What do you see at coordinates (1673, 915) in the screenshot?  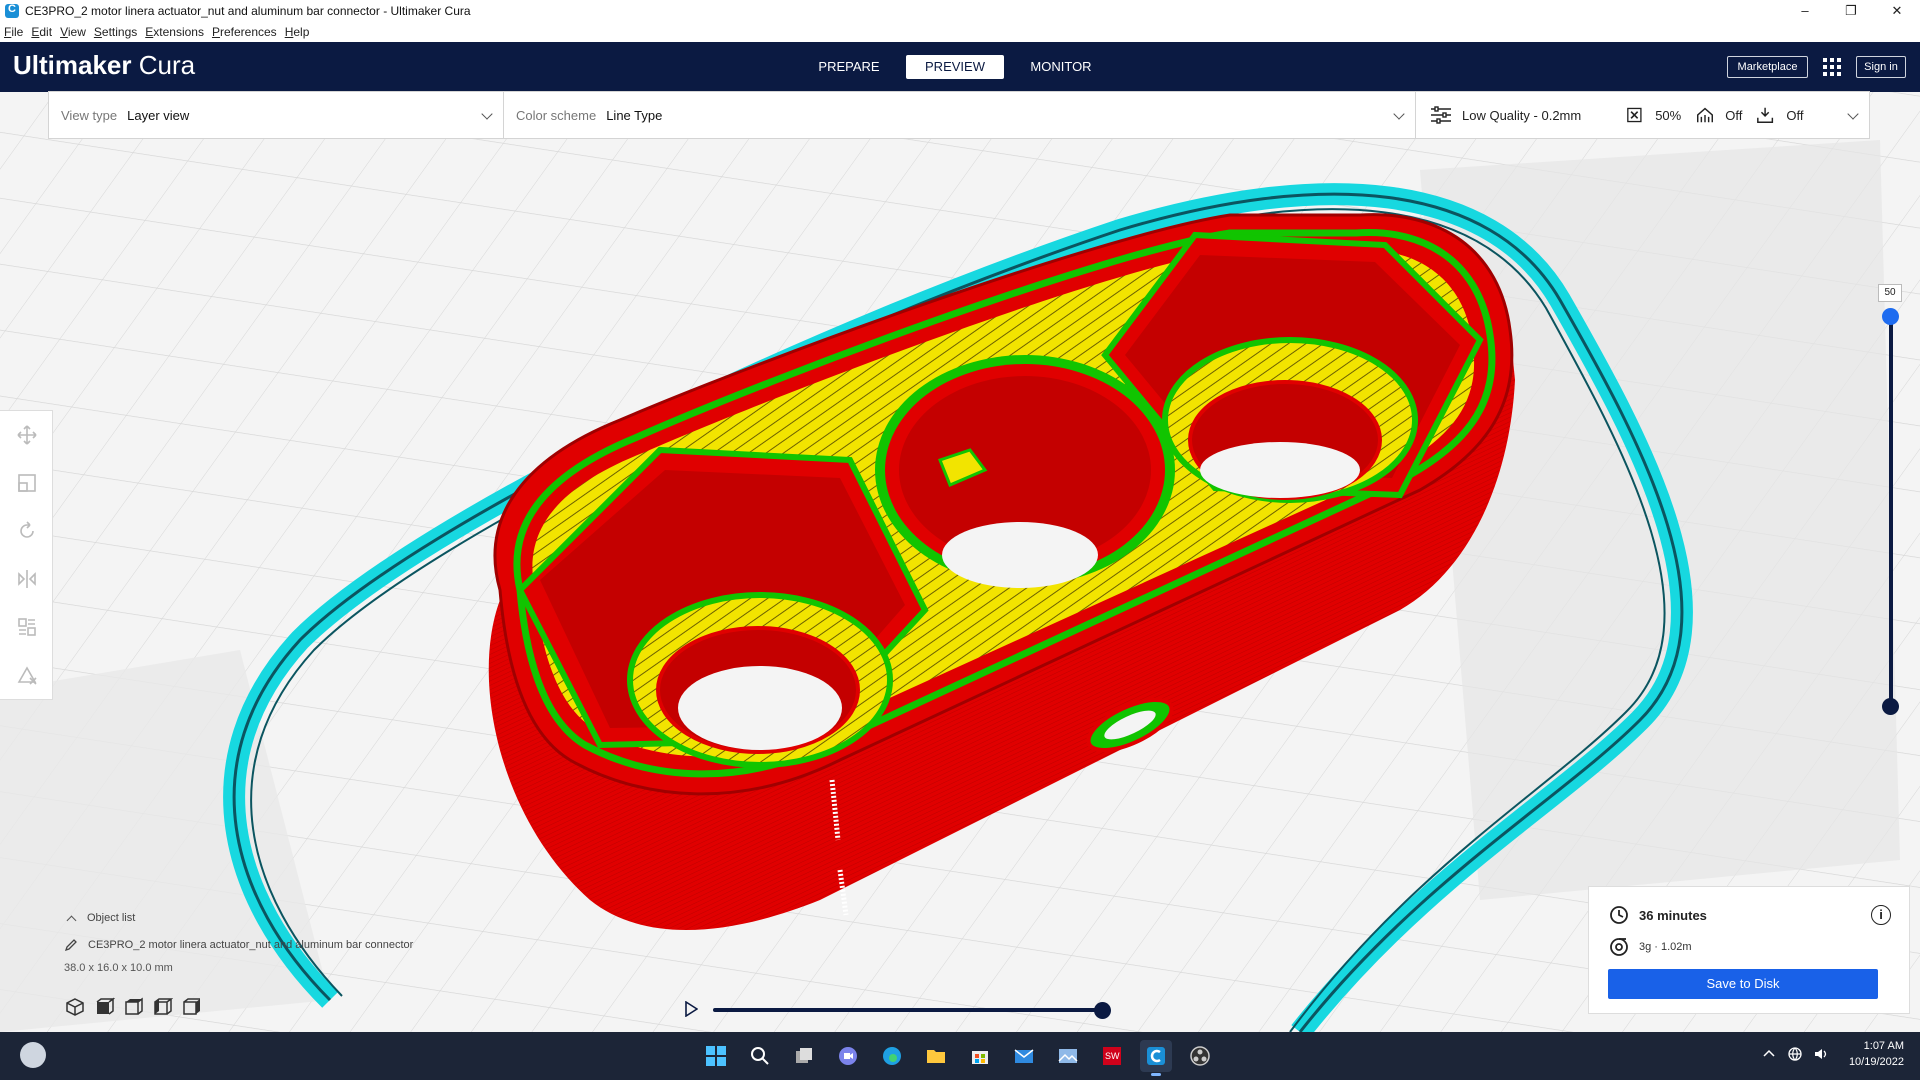 I see `print-time: 36 minutes` at bounding box center [1673, 915].